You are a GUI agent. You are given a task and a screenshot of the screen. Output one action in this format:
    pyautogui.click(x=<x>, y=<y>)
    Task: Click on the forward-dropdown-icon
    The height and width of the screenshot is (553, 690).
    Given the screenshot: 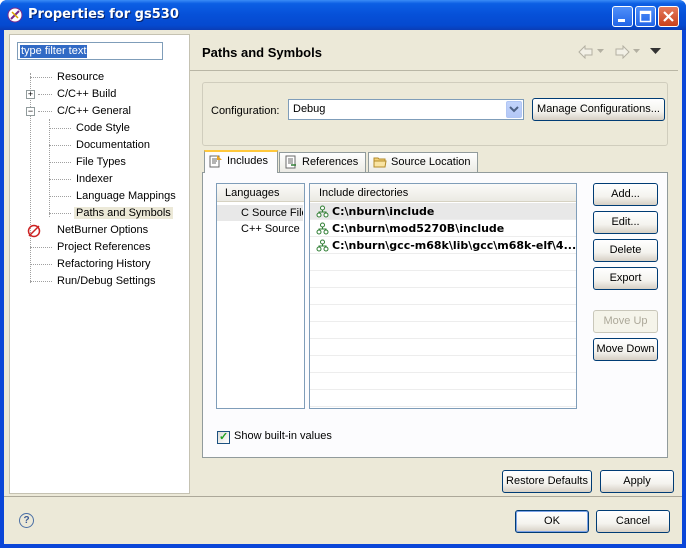 What is the action you would take?
    pyautogui.click(x=636, y=51)
    